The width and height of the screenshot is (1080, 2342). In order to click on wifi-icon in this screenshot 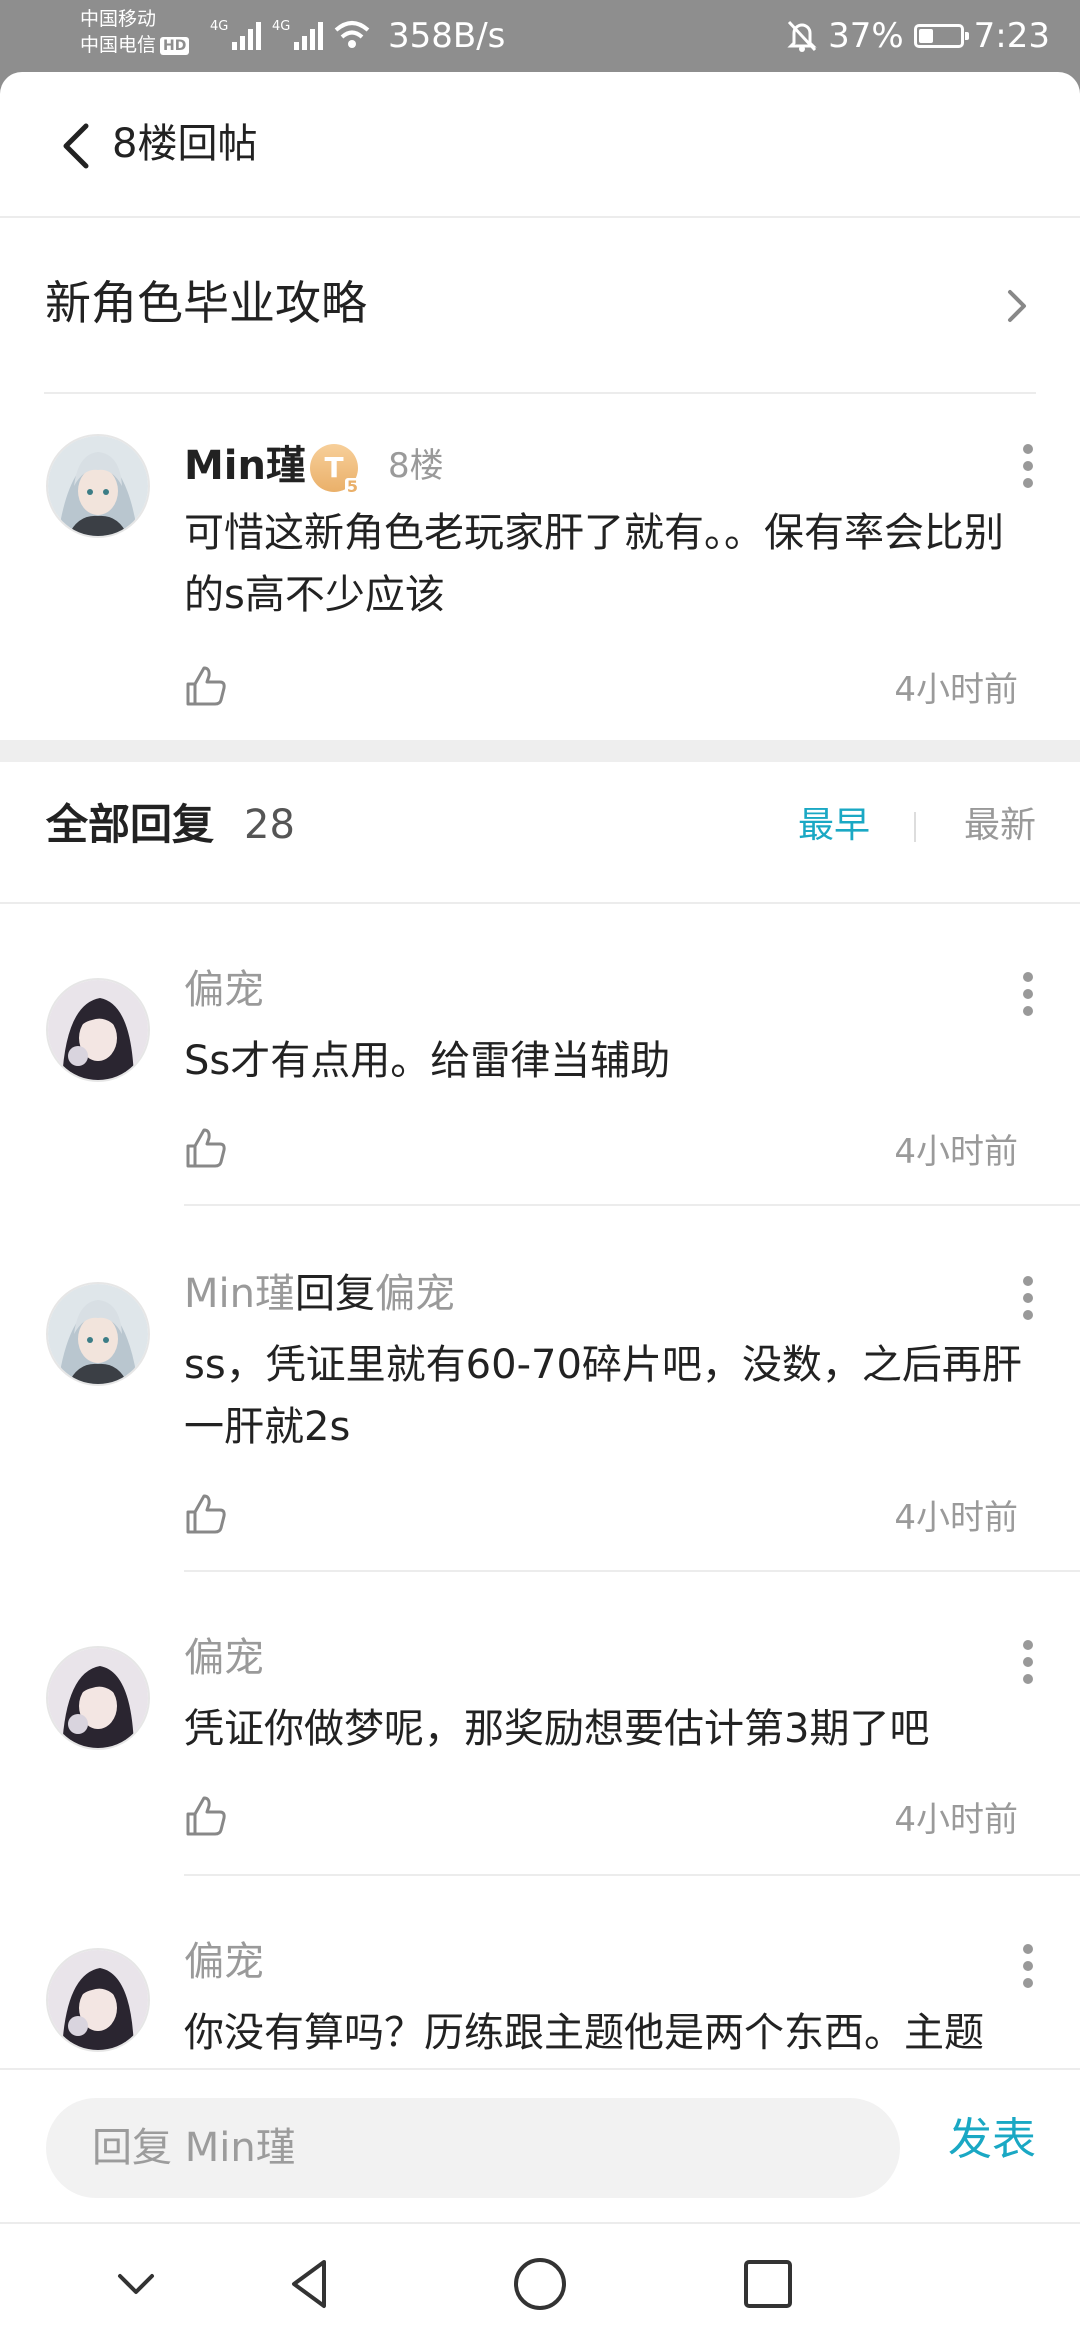, I will do `click(352, 34)`.